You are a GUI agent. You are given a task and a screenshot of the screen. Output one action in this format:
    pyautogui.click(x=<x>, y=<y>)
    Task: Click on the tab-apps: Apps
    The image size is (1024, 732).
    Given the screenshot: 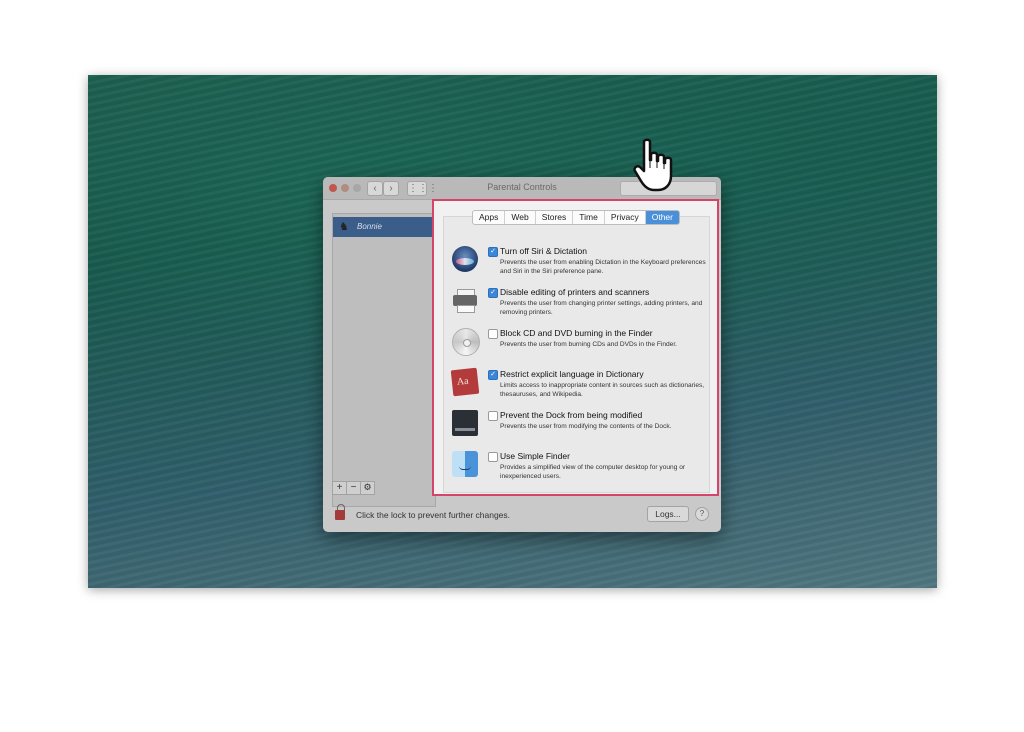 What is the action you would take?
    pyautogui.click(x=489, y=217)
    